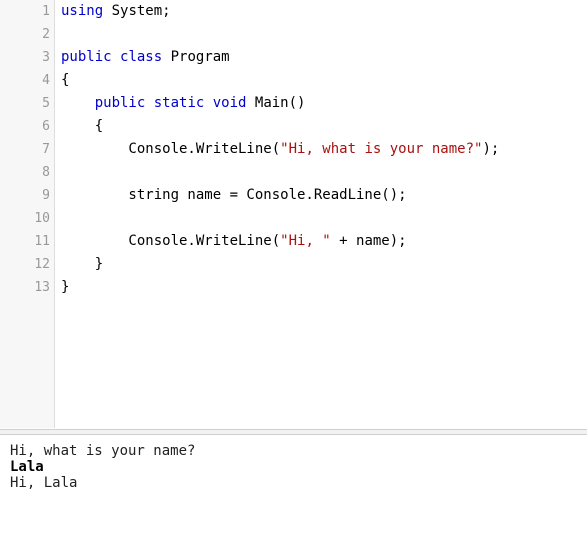 Image resolution: width=587 pixels, height=540 pixels. Describe the element at coordinates (293, 57) in the screenshot. I see `code-line: 3 public class Program` at that location.